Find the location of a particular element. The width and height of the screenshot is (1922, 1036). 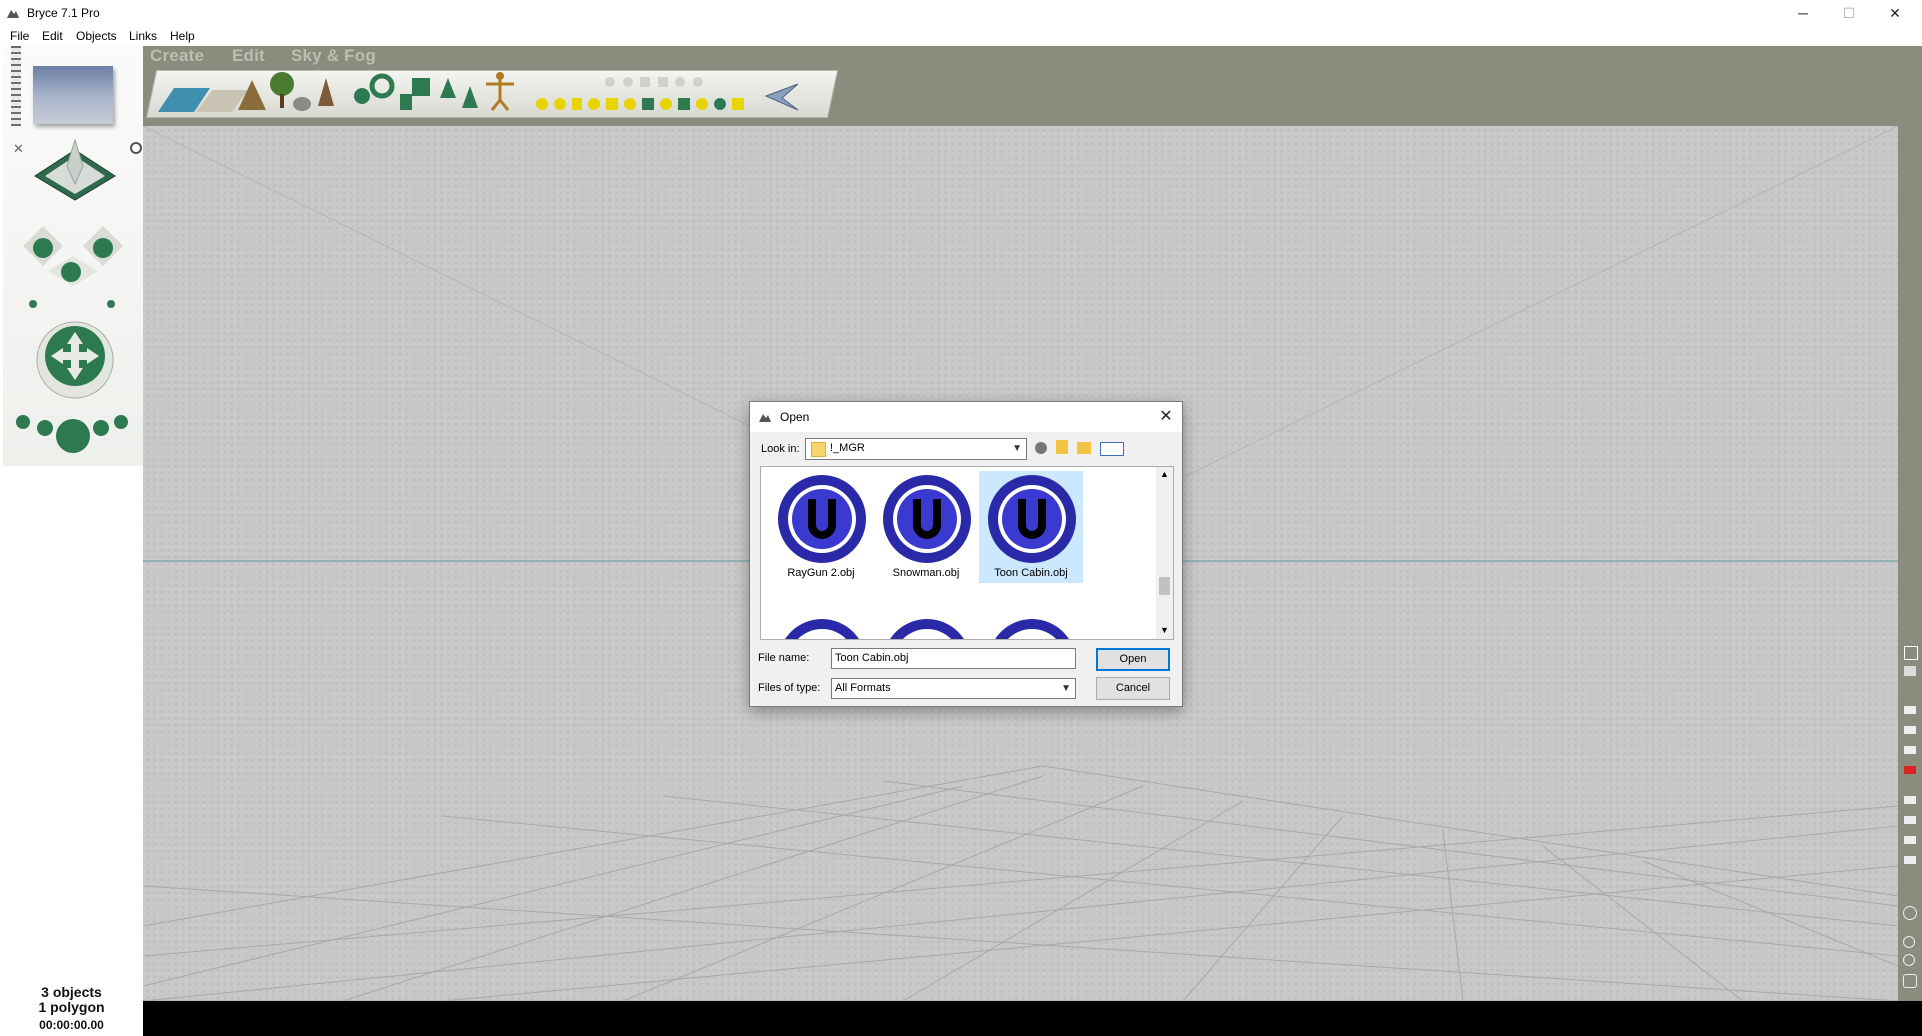

object-count: 3 objects is located at coordinates (71, 992).